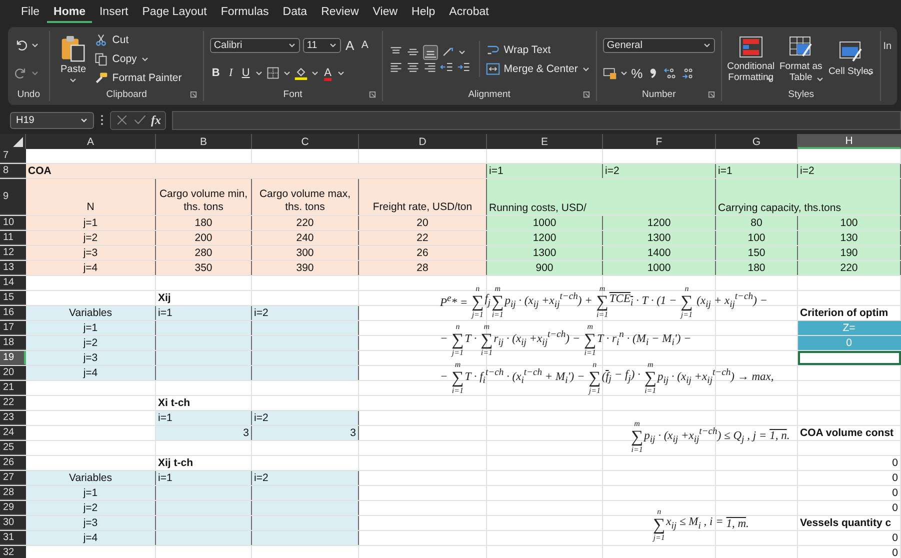  I want to click on menu-tab: Formulas, so click(245, 12).